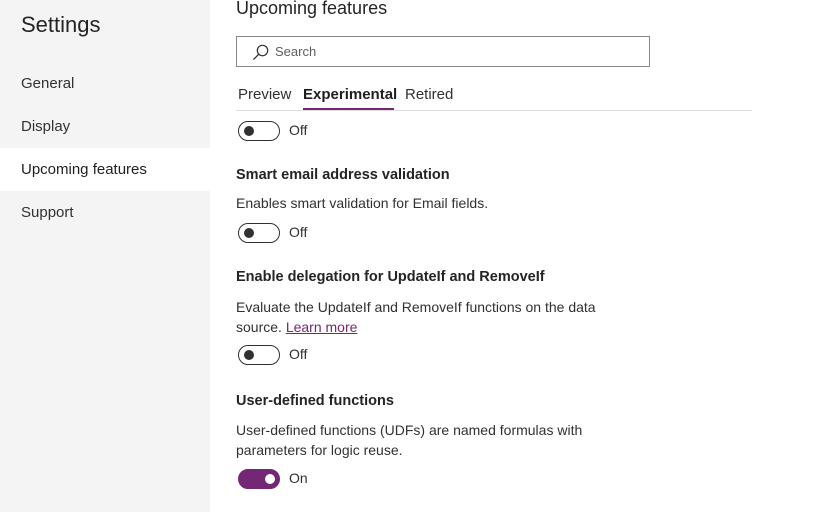  Describe the element at coordinates (261, 52) in the screenshot. I see `search-icon` at that location.